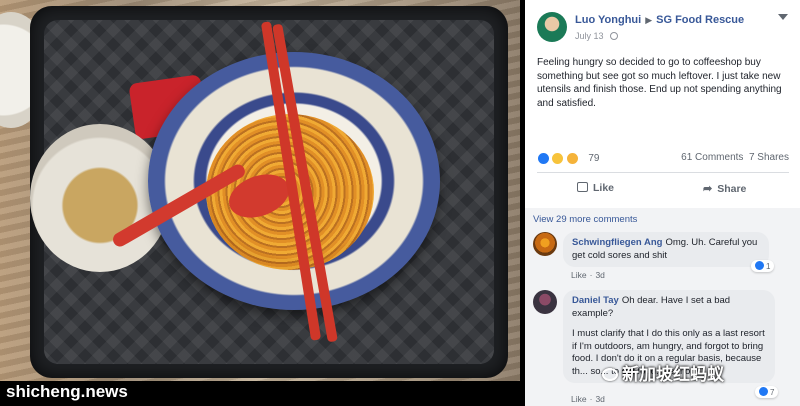 This screenshot has width=800, height=406. What do you see at coordinates (673, 374) in the screenshot?
I see `watermark-text: 新加坡红蚂蚁` at bounding box center [673, 374].